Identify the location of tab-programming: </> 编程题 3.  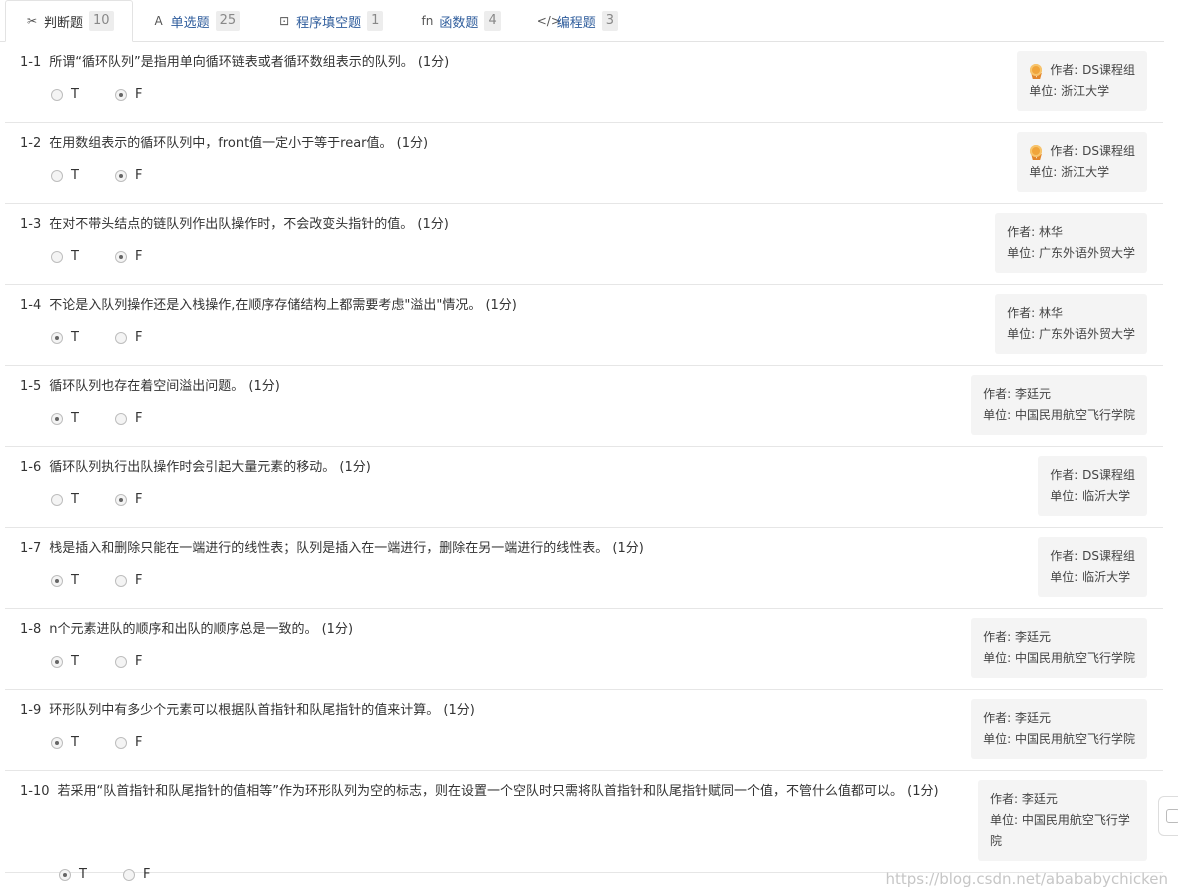
(577, 21).